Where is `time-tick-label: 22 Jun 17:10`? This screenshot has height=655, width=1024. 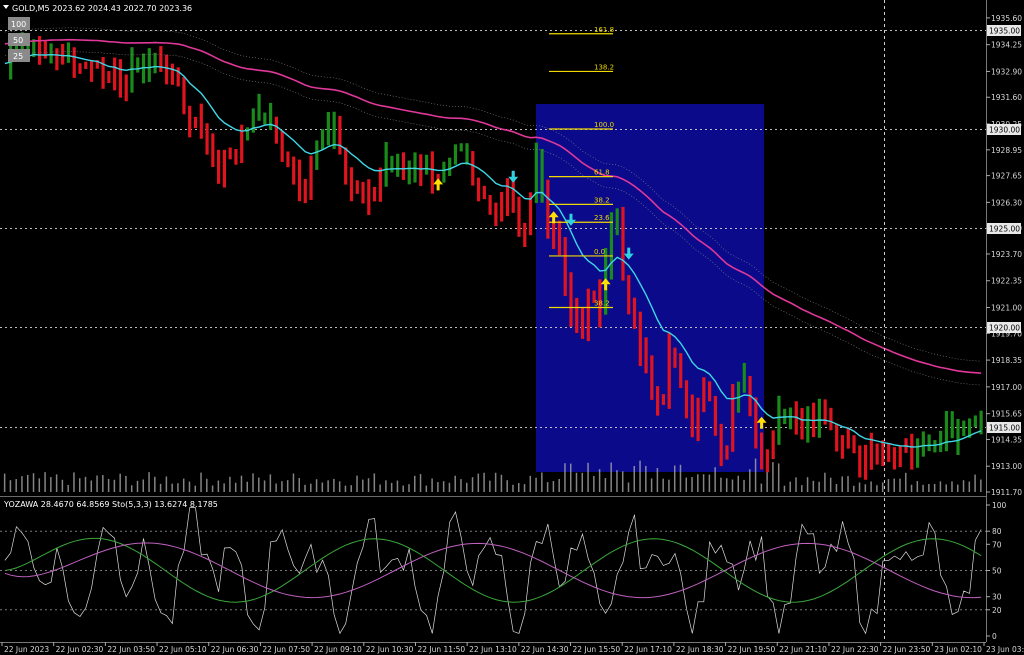 time-tick-label: 22 Jun 17:10 is located at coordinates (648, 649).